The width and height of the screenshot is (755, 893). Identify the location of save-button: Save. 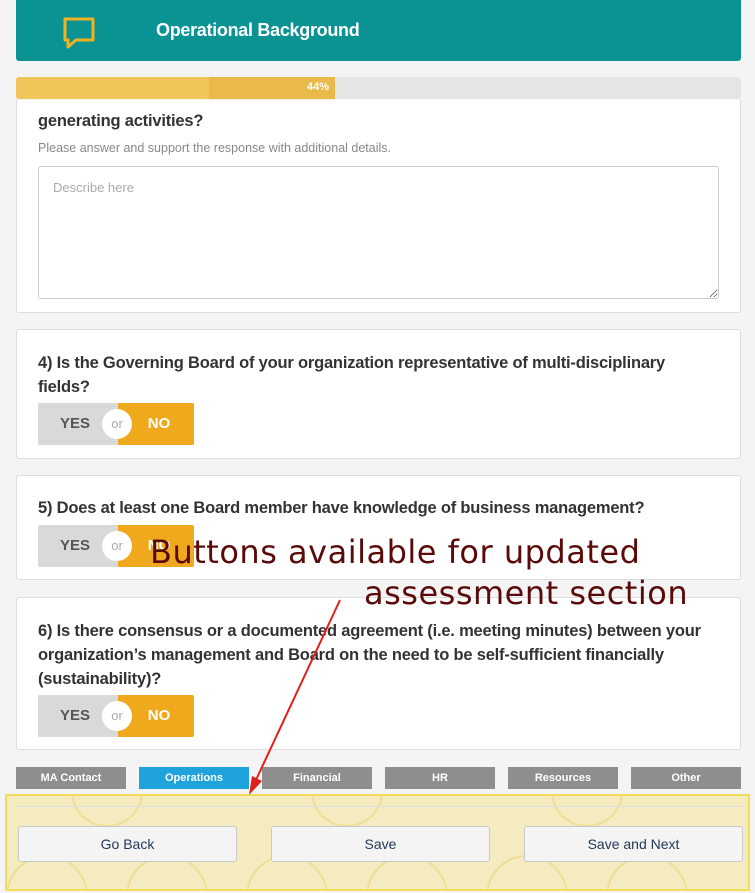
(380, 844).